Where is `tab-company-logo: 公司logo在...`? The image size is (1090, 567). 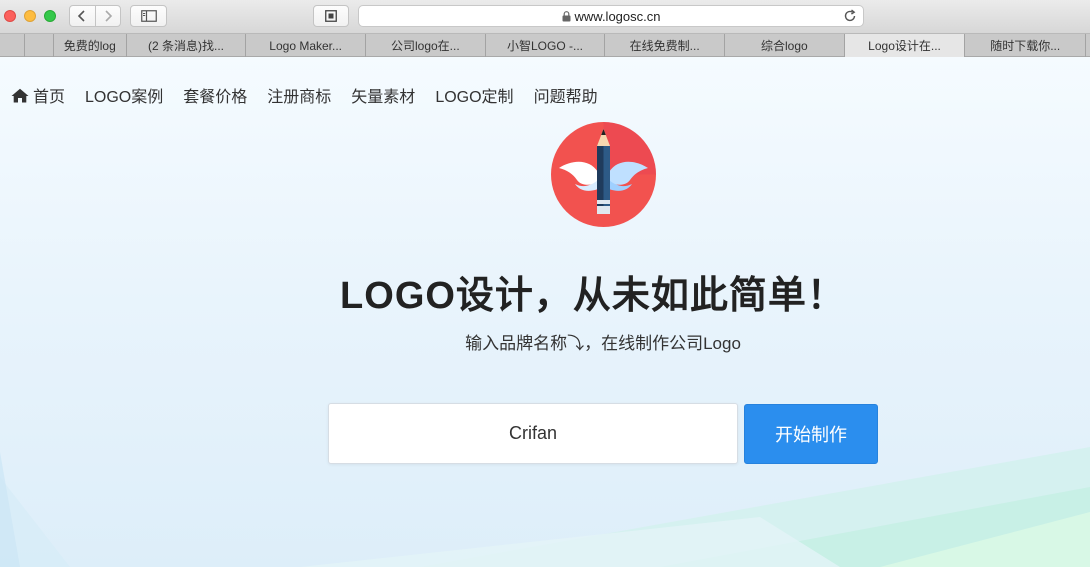 tab-company-logo: 公司logo在... is located at coordinates (426, 45).